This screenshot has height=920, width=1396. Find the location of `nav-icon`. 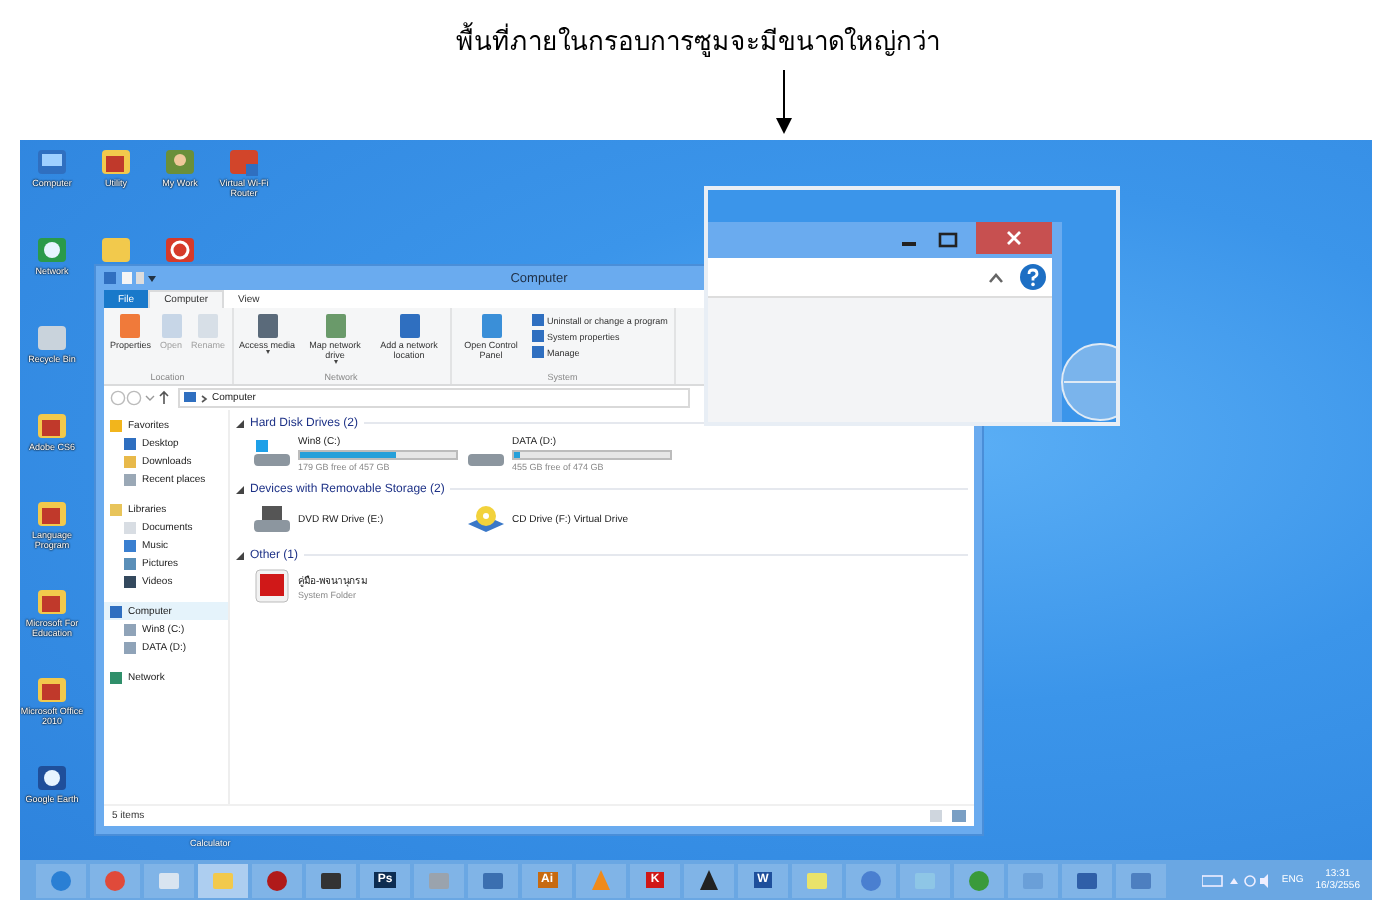

nav-icon is located at coordinates (116, 677).